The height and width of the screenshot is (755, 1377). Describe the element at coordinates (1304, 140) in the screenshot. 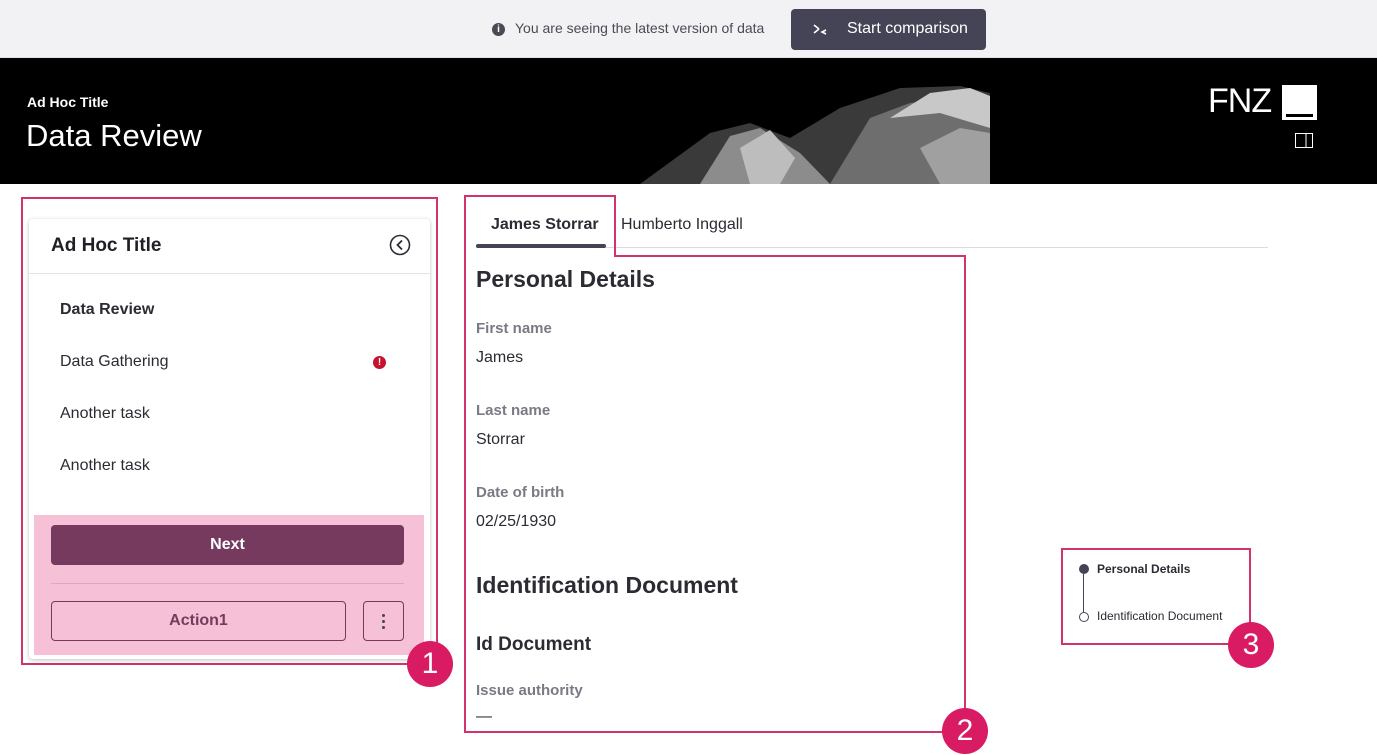

I see `side-panel-icon` at that location.